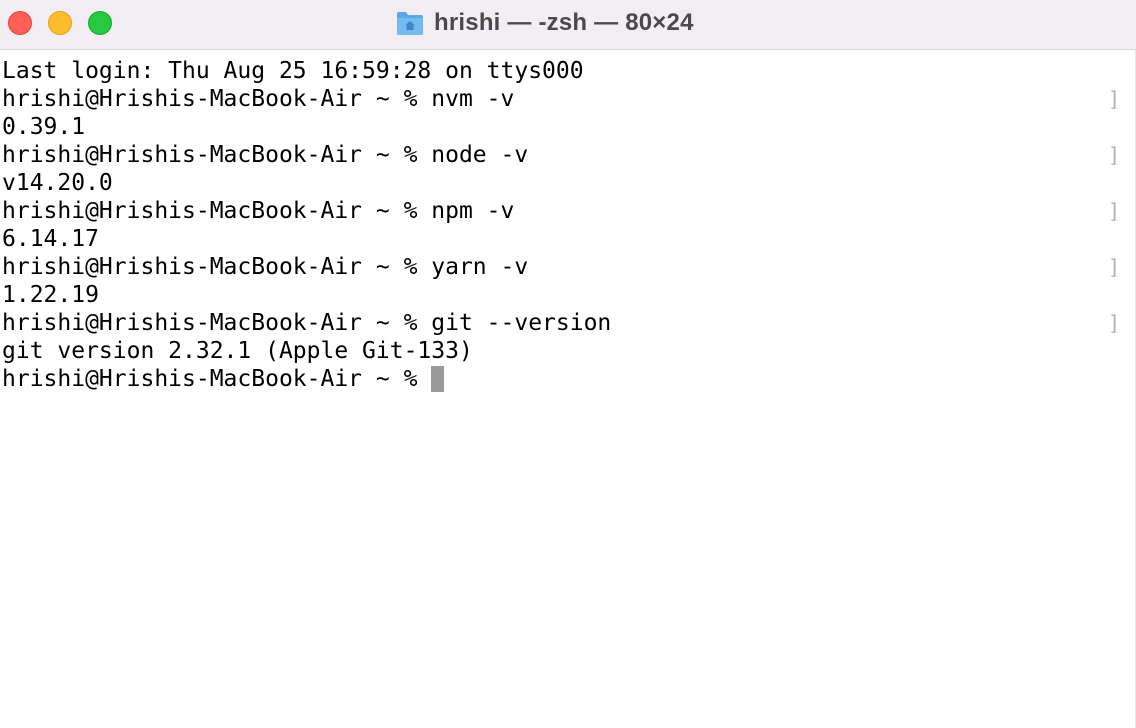 The width and height of the screenshot is (1136, 728). Describe the element at coordinates (44, 127) in the screenshot. I see `command-output: 0.39.1` at that location.